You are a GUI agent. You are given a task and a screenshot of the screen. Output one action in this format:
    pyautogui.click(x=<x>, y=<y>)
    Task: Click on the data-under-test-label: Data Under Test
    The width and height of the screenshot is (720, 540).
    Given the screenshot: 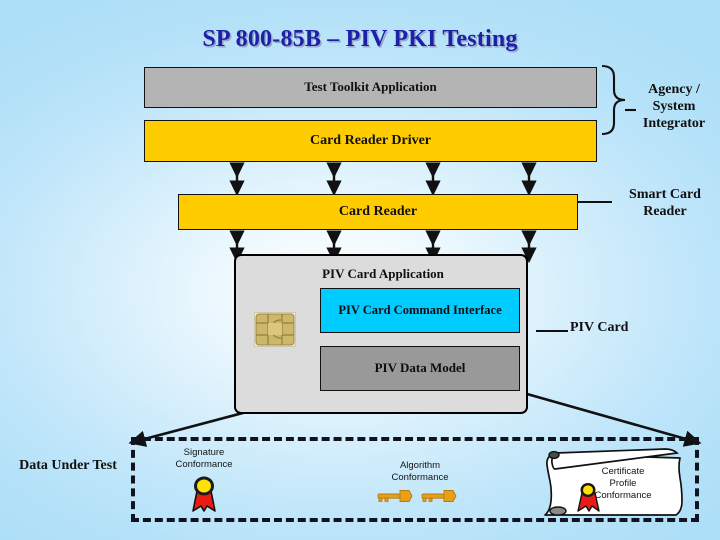 What is the action you would take?
    pyautogui.click(x=68, y=465)
    